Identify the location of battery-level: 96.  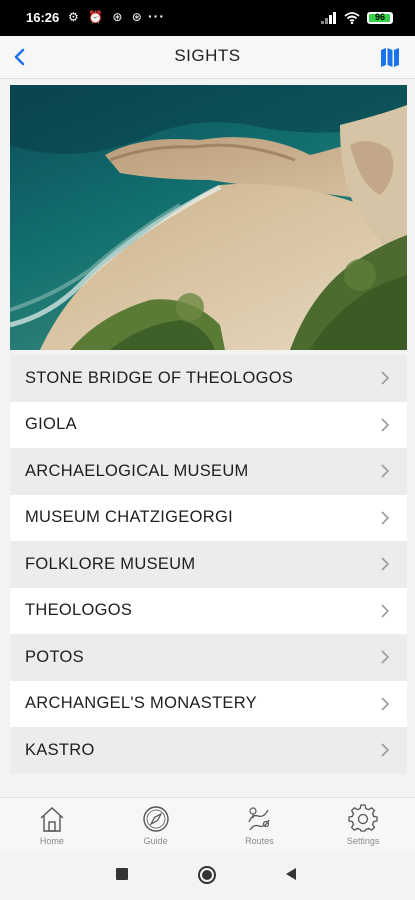
(379, 17).